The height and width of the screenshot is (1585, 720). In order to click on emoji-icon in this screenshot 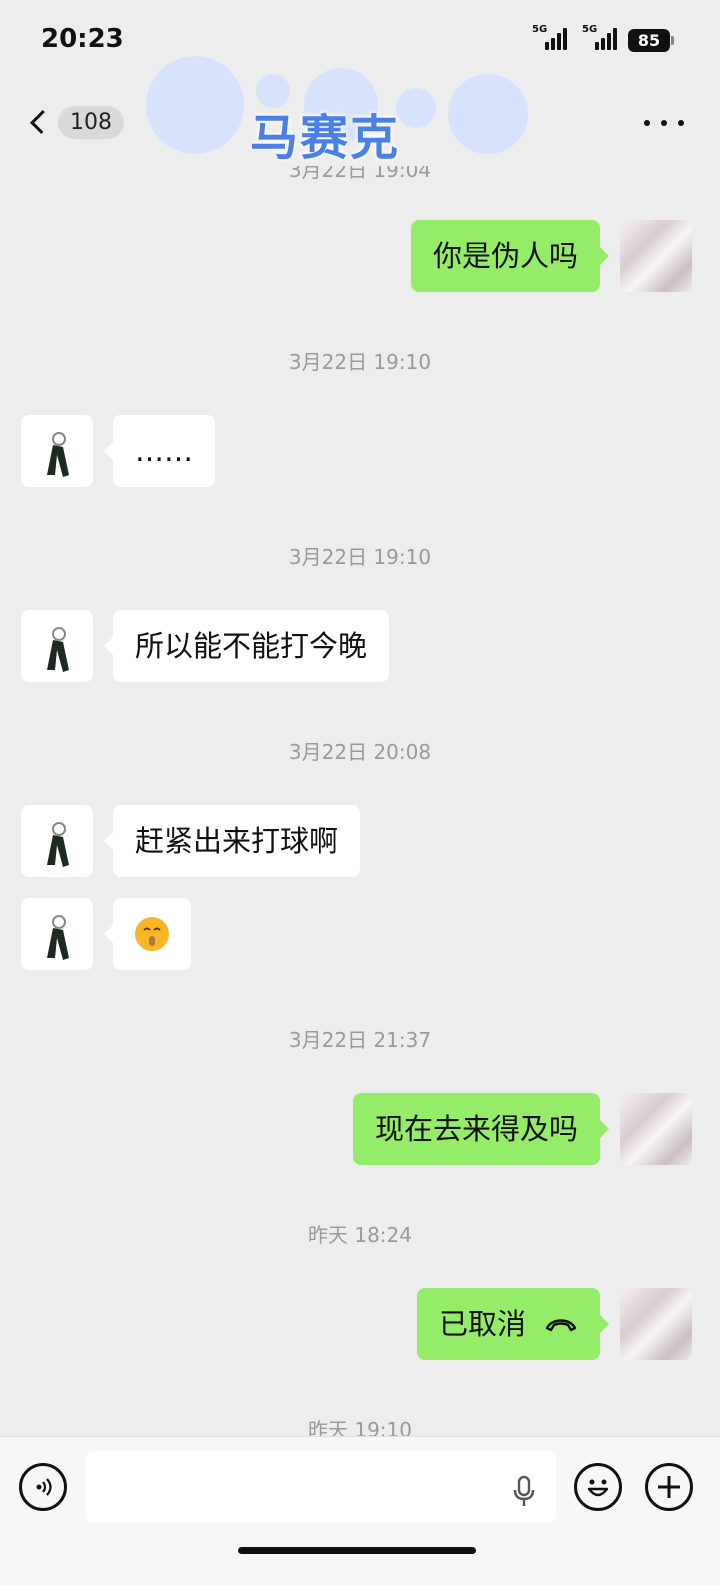, I will do `click(598, 1488)`.